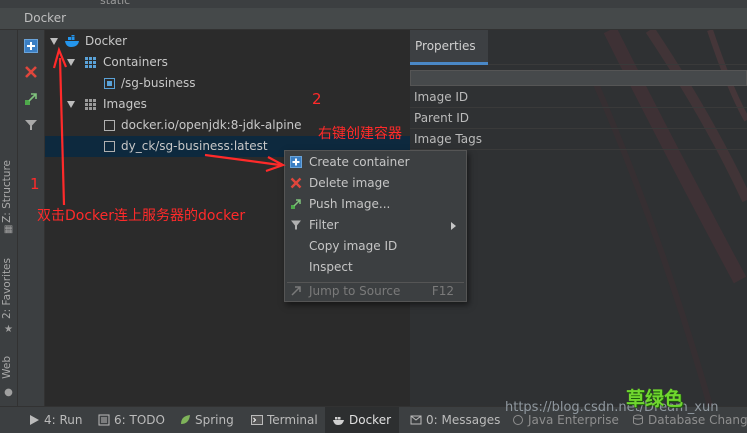 The image size is (747, 433). What do you see at coordinates (518, 420) in the screenshot?
I see `java-enterprise-icon` at bounding box center [518, 420].